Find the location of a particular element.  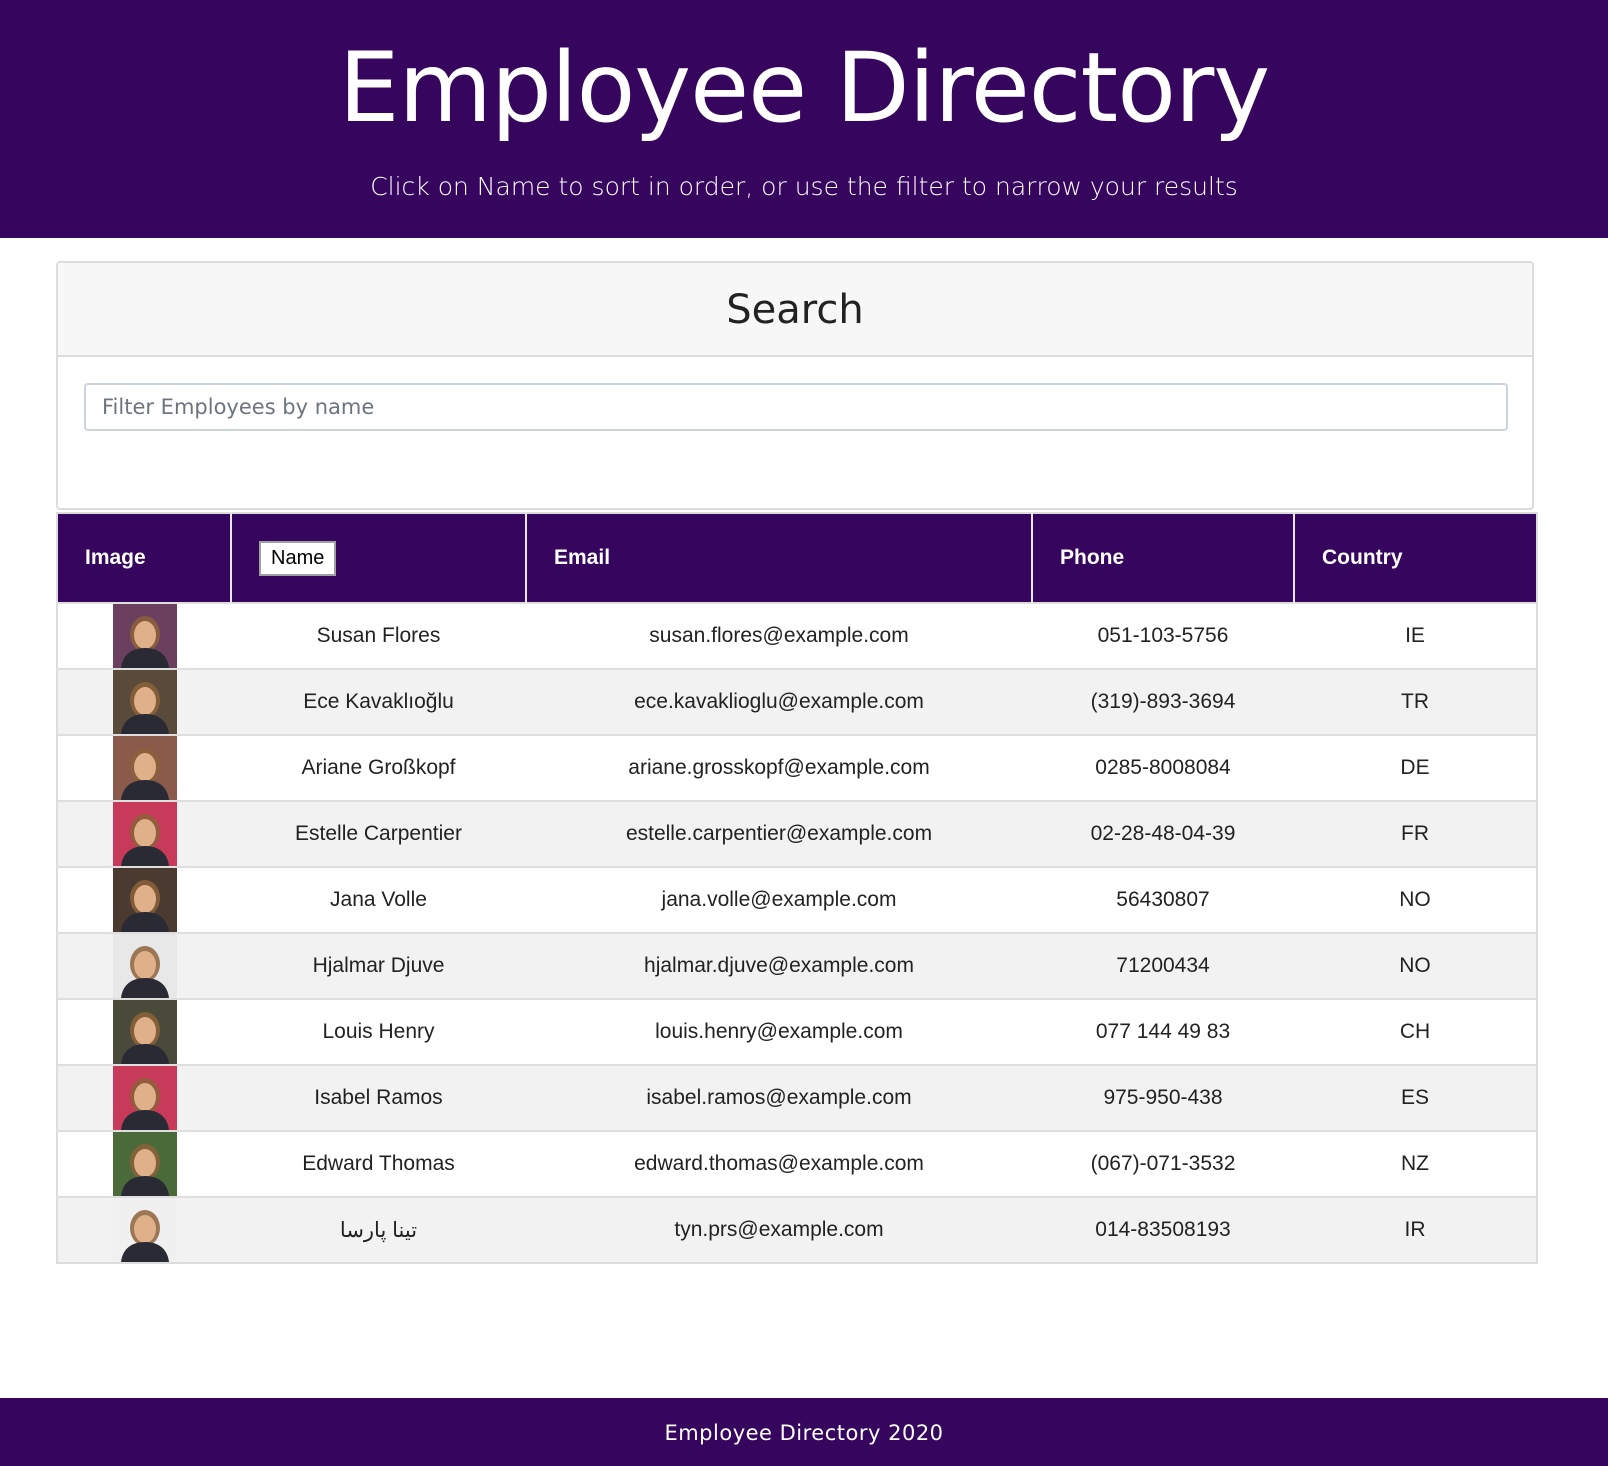

cell-email: ece.kavaklioglu@example.com is located at coordinates (779, 701).